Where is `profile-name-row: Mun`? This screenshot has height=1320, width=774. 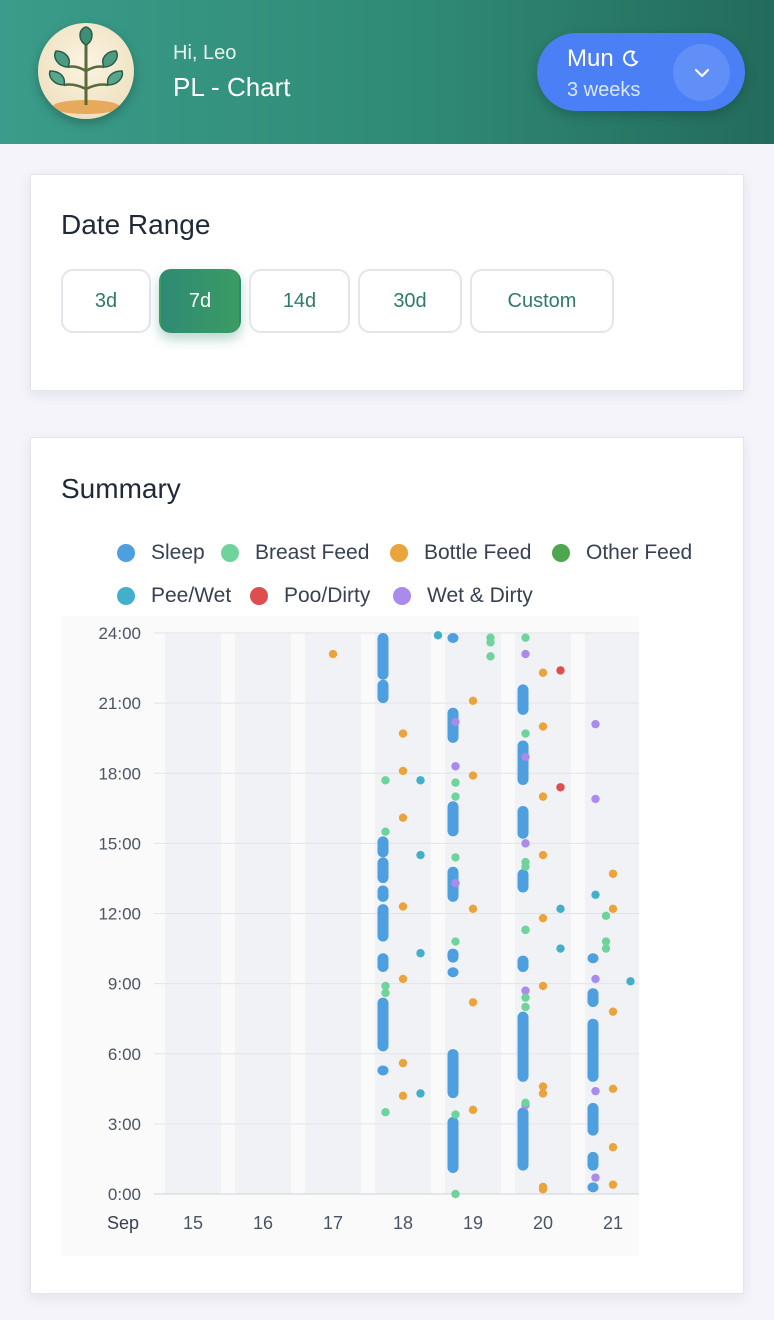
profile-name-row: Mun is located at coordinates (603, 59).